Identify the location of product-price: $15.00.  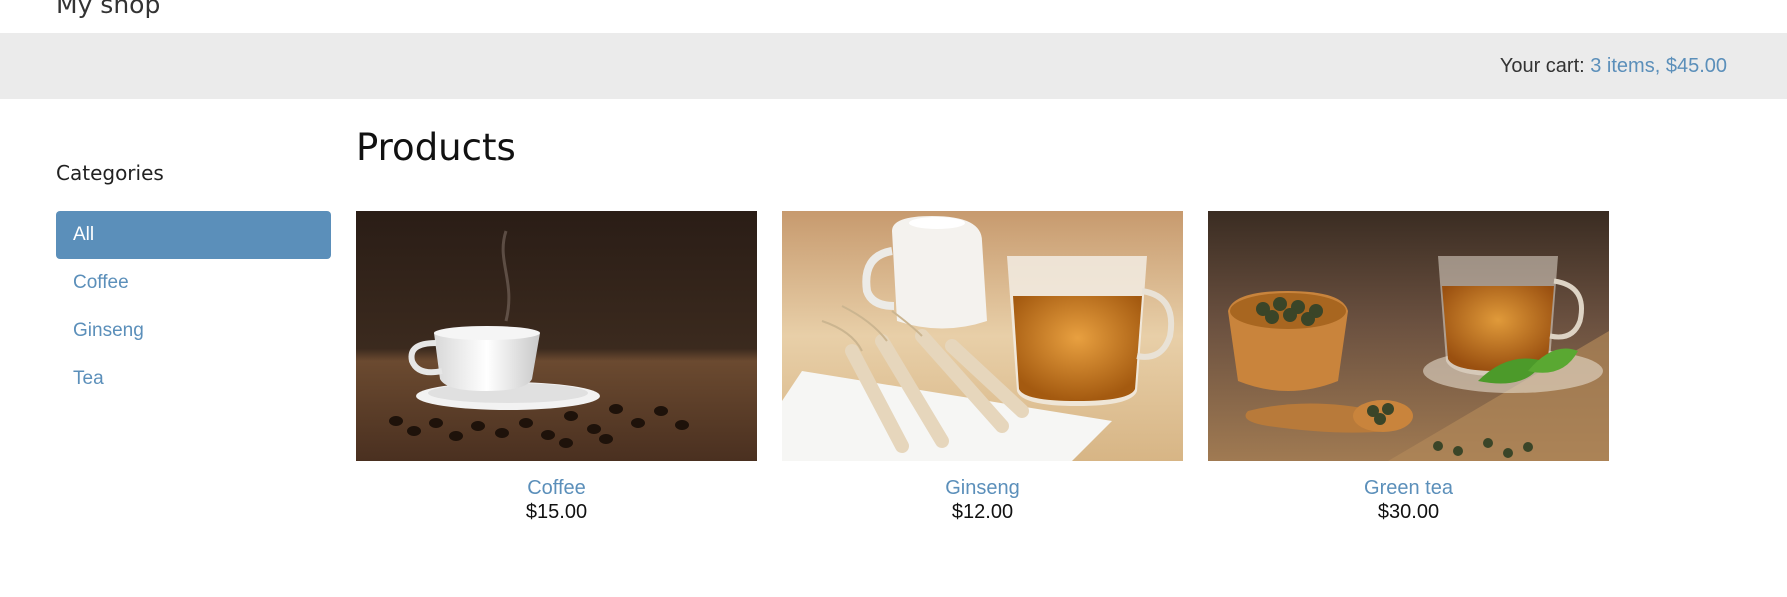
(556, 512).